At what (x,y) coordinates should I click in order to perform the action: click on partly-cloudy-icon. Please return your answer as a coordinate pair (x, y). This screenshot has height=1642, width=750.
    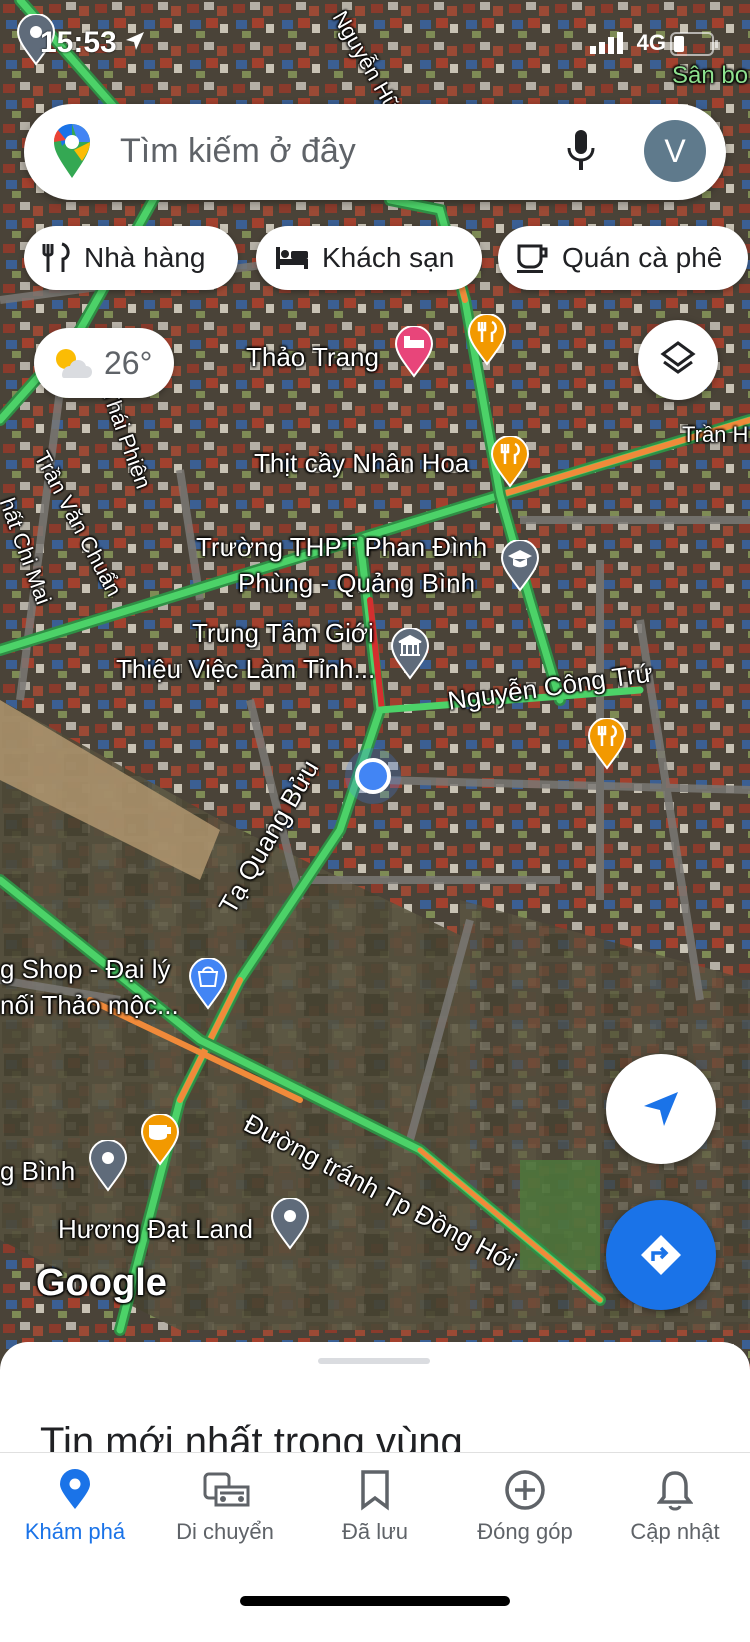
    Looking at the image, I should click on (74, 363).